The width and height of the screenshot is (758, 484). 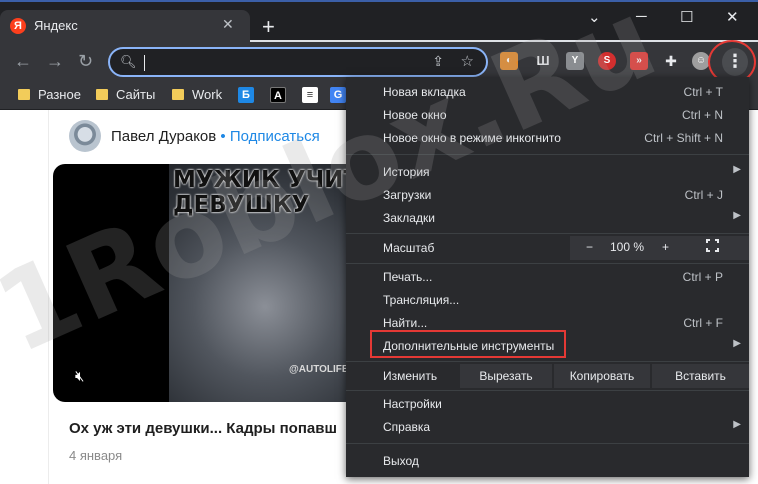 What do you see at coordinates (409, 248) in the screenshot?
I see `zoom-label: Масштаб` at bounding box center [409, 248].